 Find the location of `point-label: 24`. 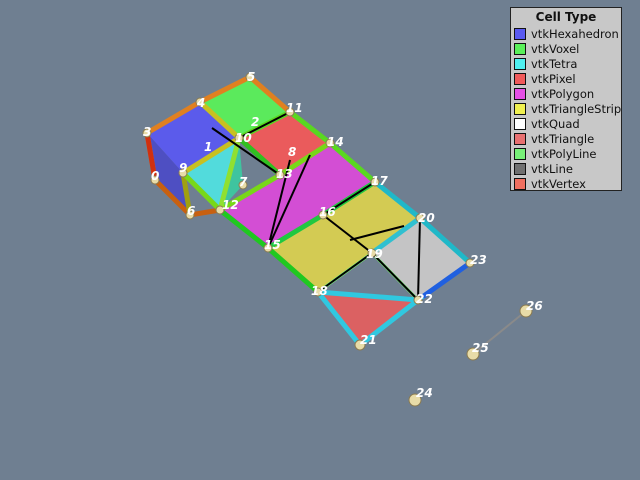

point-label: 24 is located at coordinates (424, 393).